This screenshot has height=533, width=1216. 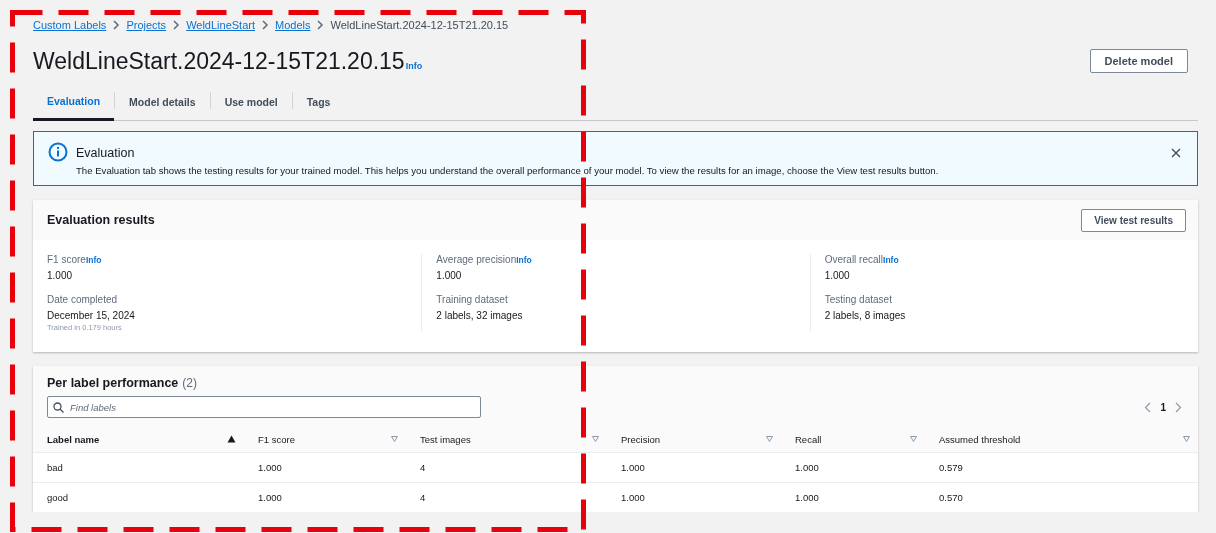 What do you see at coordinates (74, 102) in the screenshot?
I see `tab: Evaluation` at bounding box center [74, 102].